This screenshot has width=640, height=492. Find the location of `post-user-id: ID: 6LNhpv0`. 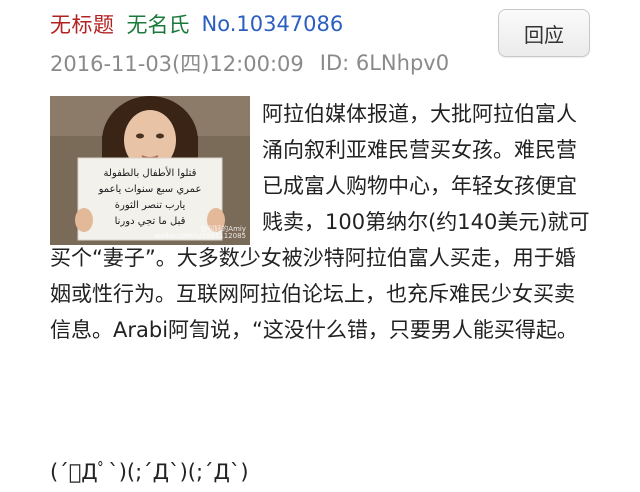

post-user-id: ID: 6LNhpv0 is located at coordinates (384, 63).